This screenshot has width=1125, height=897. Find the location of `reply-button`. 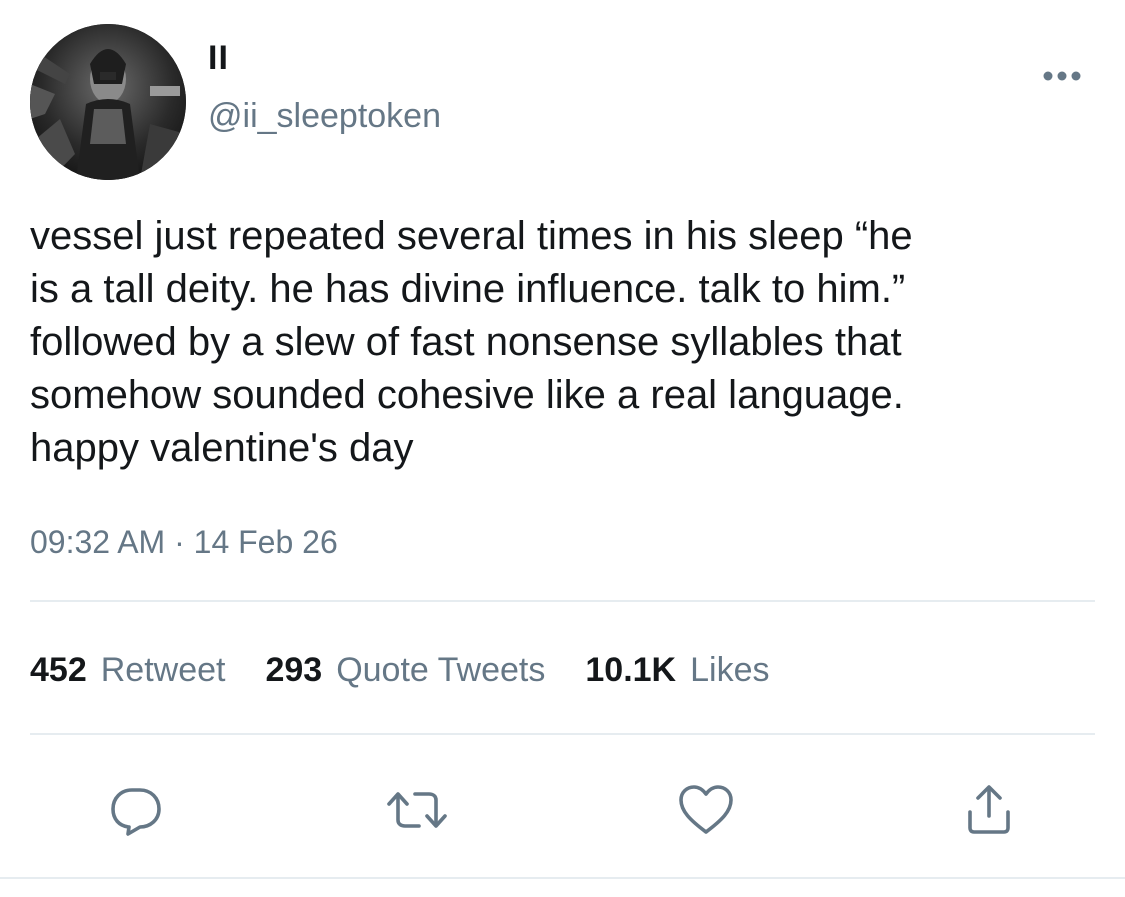

reply-button is located at coordinates (136, 810).